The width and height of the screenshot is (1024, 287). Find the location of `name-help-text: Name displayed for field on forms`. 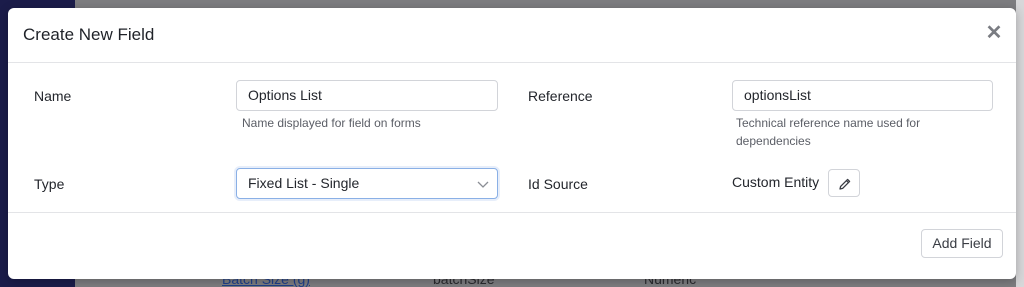

name-help-text: Name displayed for field on forms is located at coordinates (331, 123).